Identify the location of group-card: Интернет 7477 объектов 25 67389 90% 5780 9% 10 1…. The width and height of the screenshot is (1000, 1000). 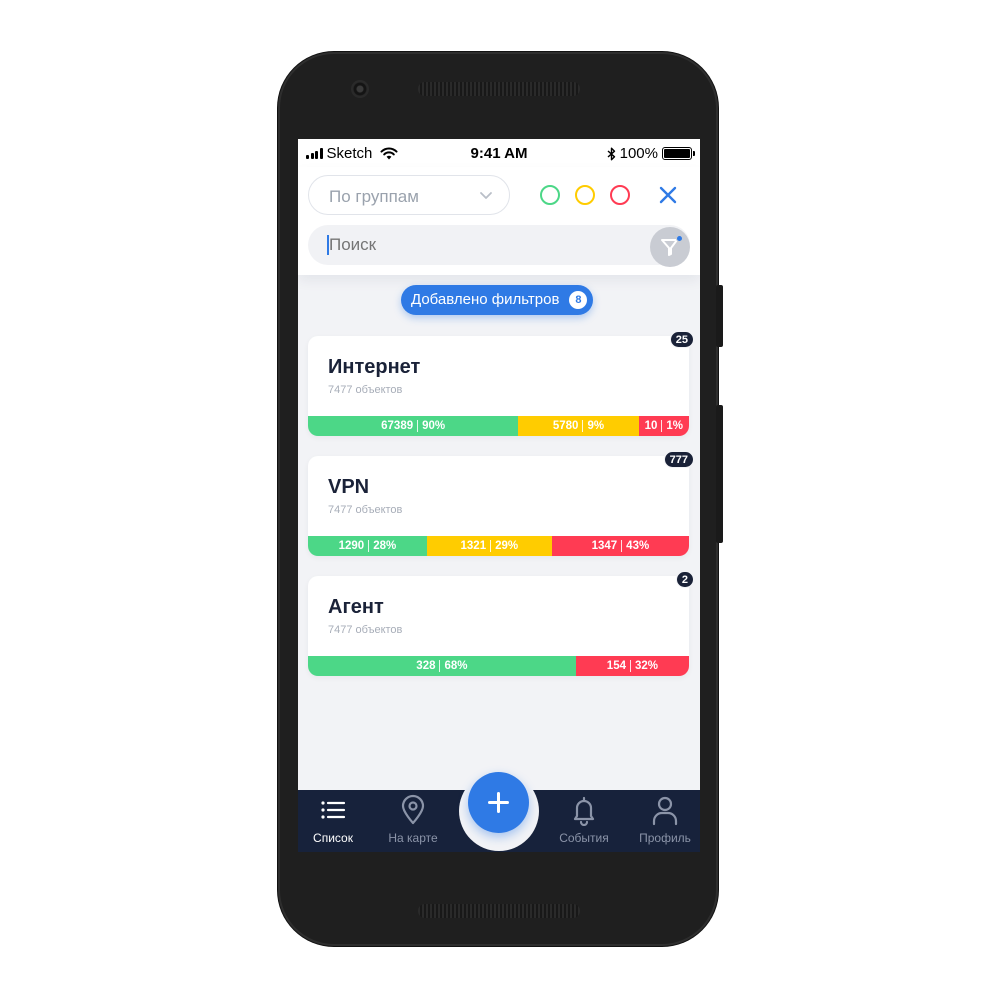
(501, 383).